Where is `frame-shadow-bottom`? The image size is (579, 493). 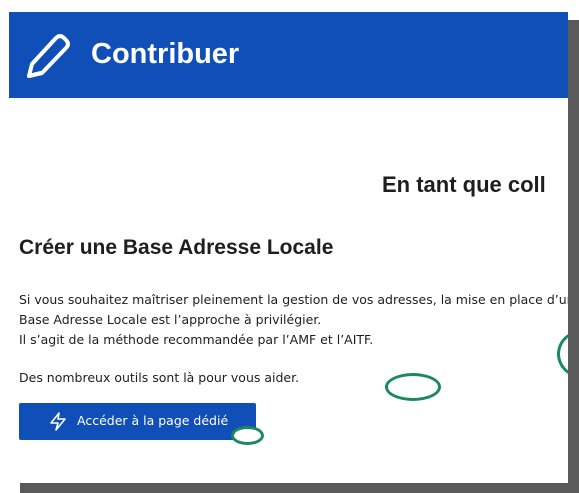
frame-shadow-bottom is located at coordinates (299, 488).